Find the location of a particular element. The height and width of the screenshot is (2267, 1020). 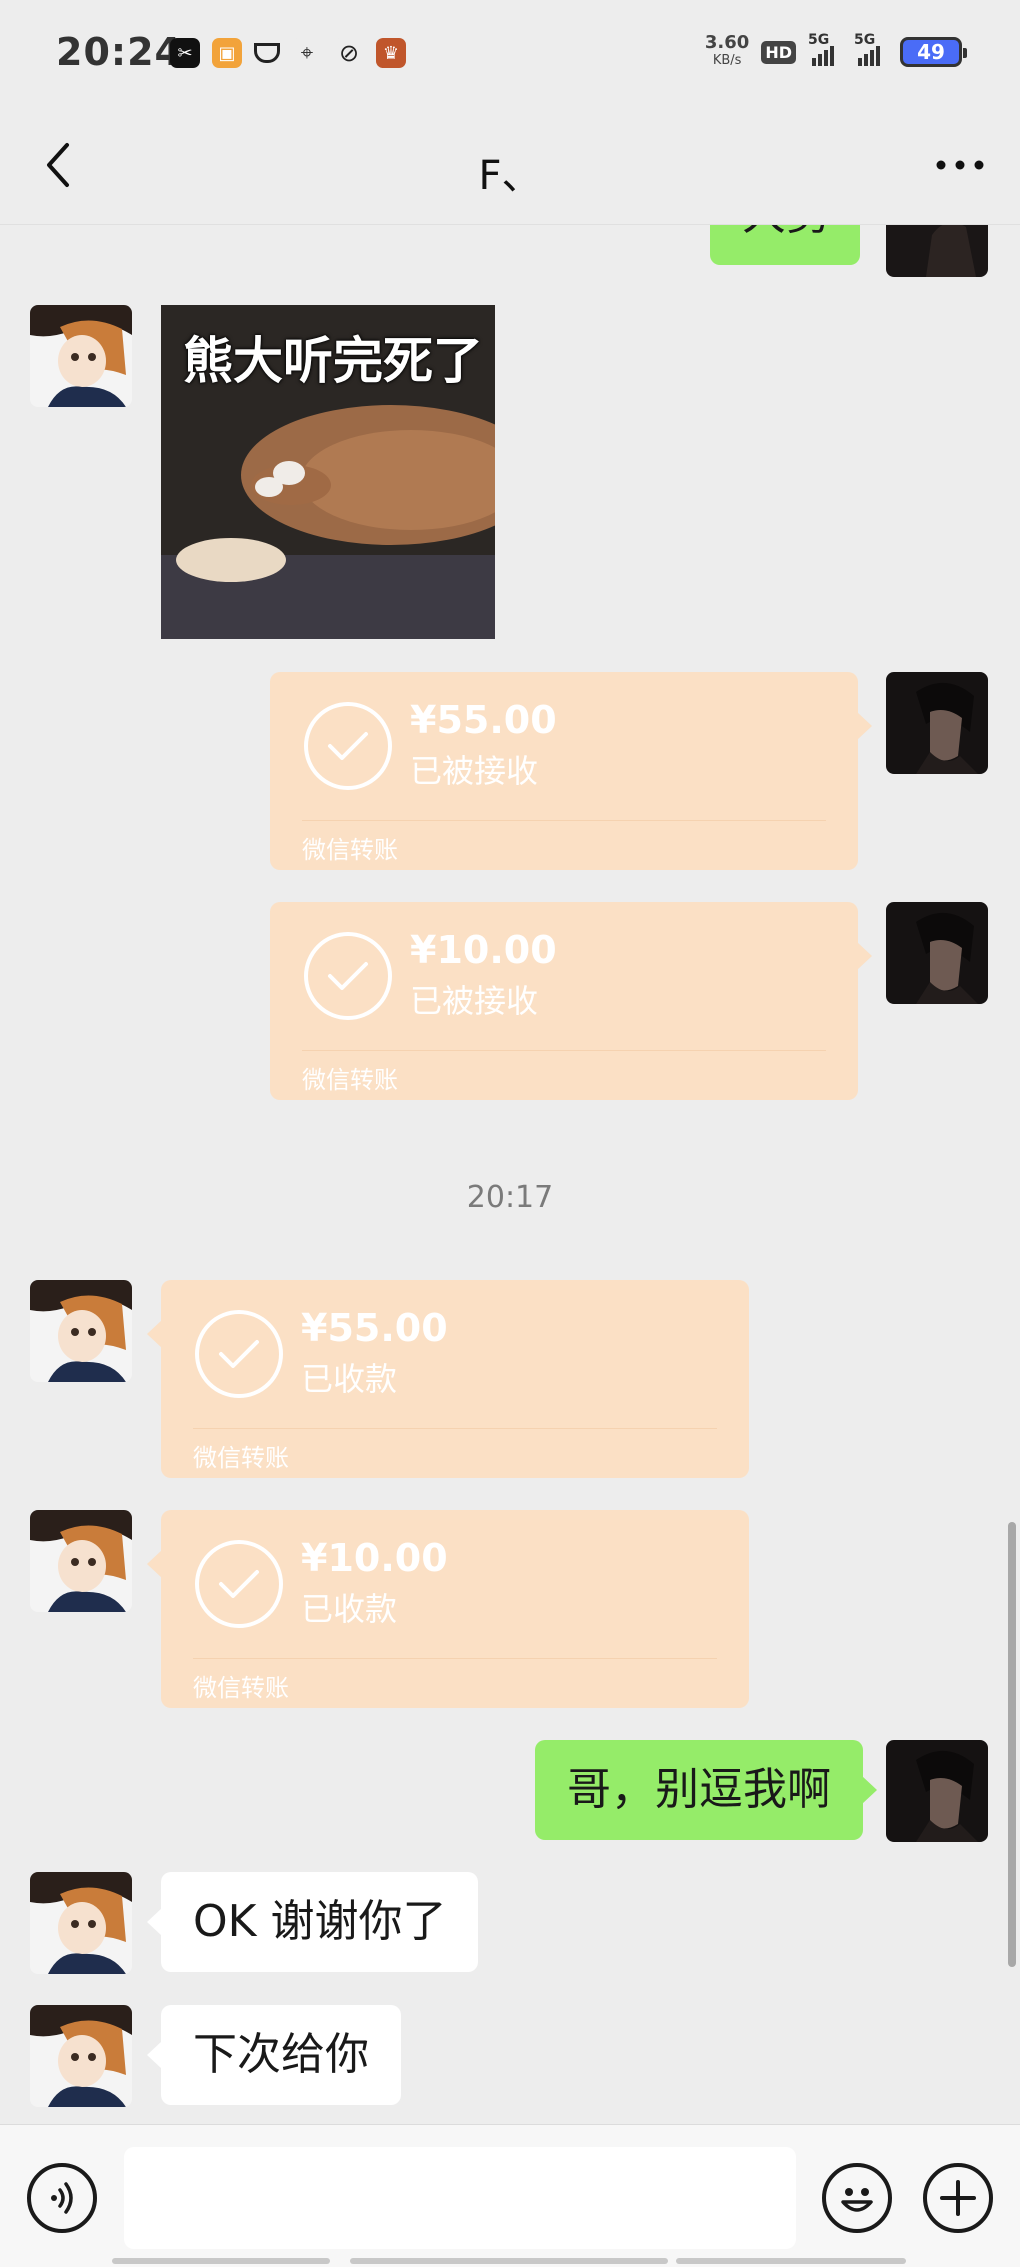

more-button is located at coordinates (960, 165).